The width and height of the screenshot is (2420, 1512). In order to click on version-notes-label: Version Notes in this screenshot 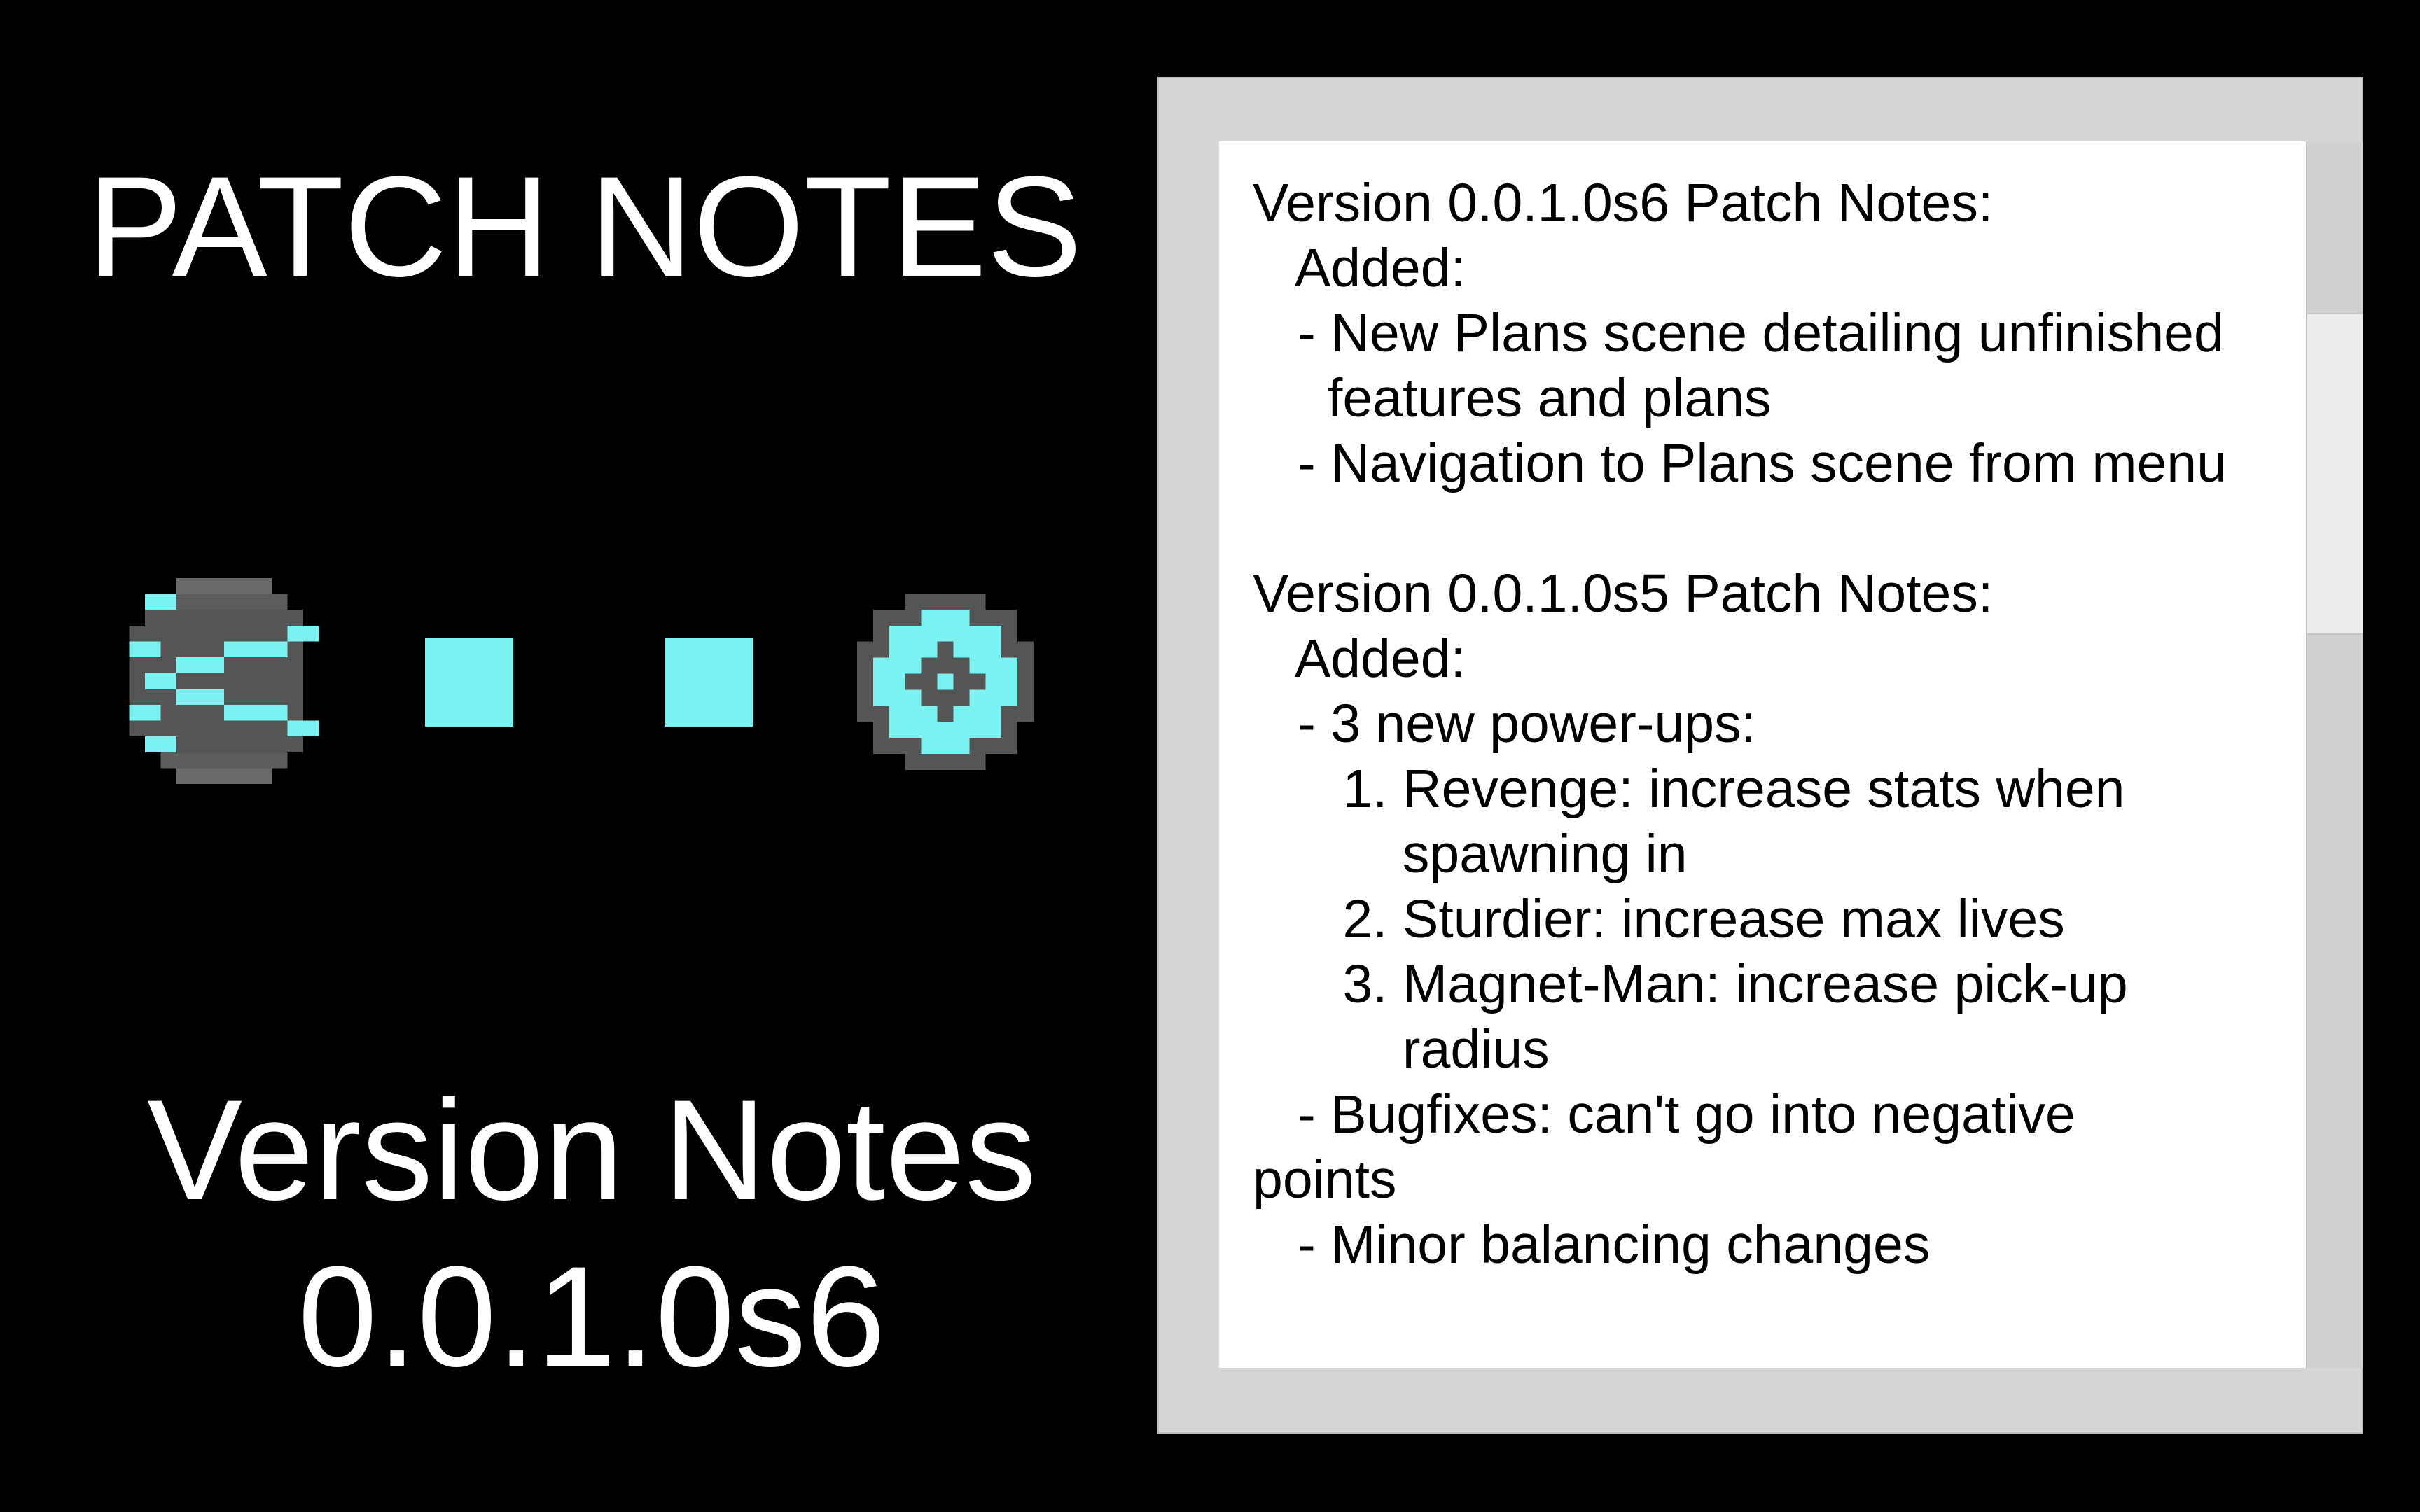, I will do `click(591, 1150)`.